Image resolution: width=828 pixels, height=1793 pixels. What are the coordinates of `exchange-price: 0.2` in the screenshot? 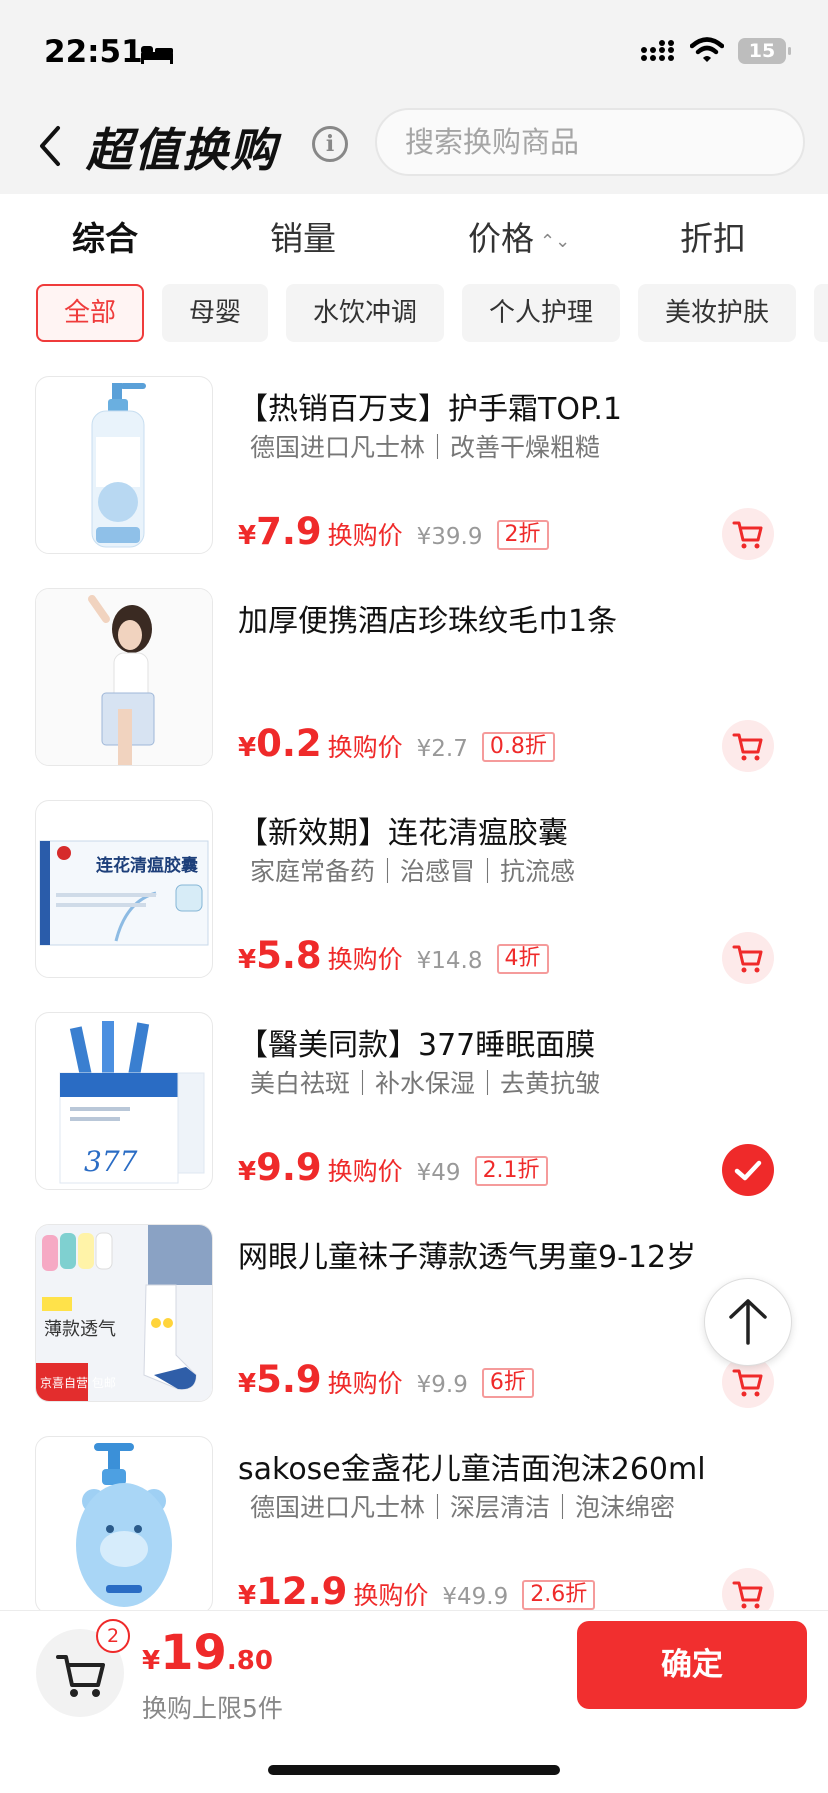 It's located at (289, 743).